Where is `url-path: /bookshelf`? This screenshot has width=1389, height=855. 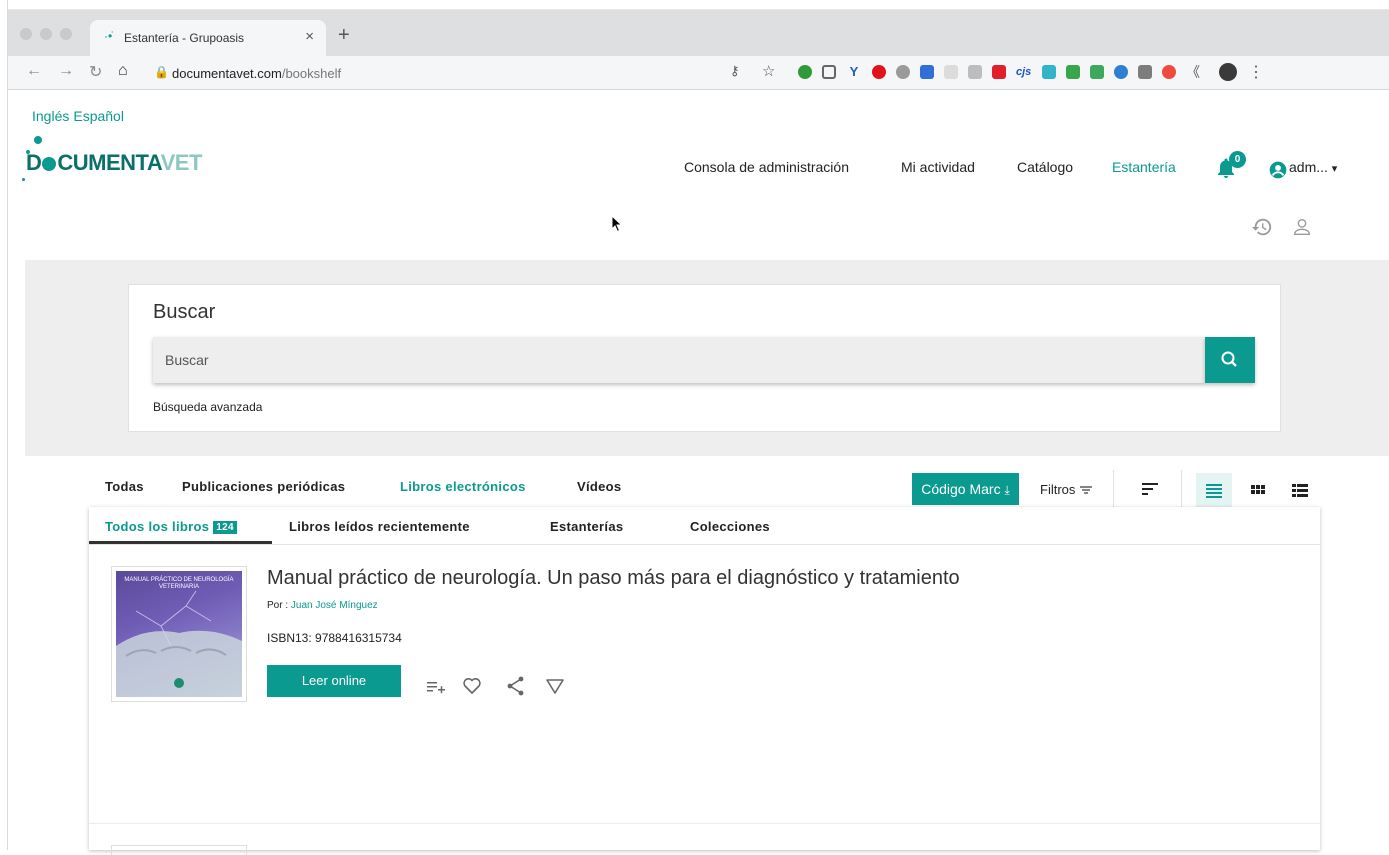
url-path: /bookshelf is located at coordinates (311, 73).